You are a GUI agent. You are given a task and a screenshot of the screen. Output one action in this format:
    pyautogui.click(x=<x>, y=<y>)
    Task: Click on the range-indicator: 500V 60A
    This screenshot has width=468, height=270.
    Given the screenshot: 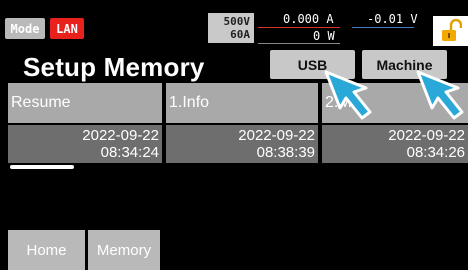 What is the action you would take?
    pyautogui.click(x=231, y=28)
    